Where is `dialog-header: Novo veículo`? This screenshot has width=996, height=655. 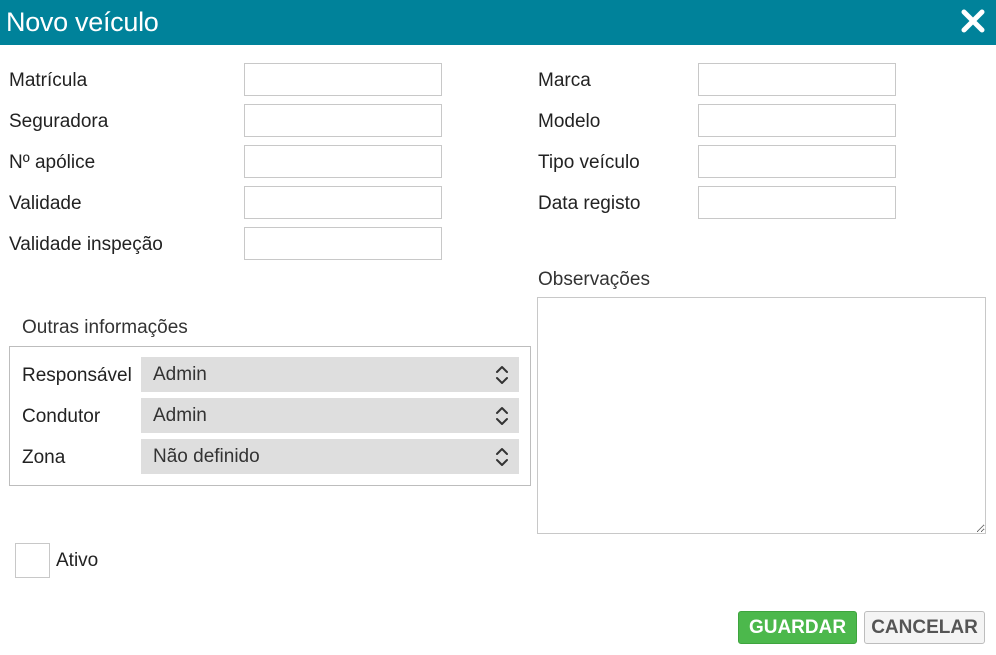 dialog-header: Novo veículo is located at coordinates (498, 22).